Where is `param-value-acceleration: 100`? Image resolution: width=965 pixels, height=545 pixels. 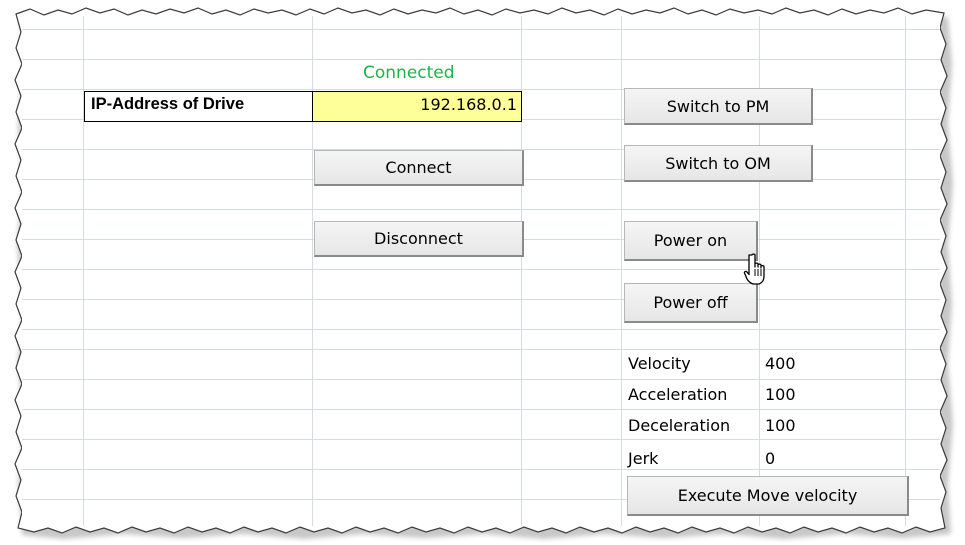 param-value-acceleration: 100 is located at coordinates (780, 394).